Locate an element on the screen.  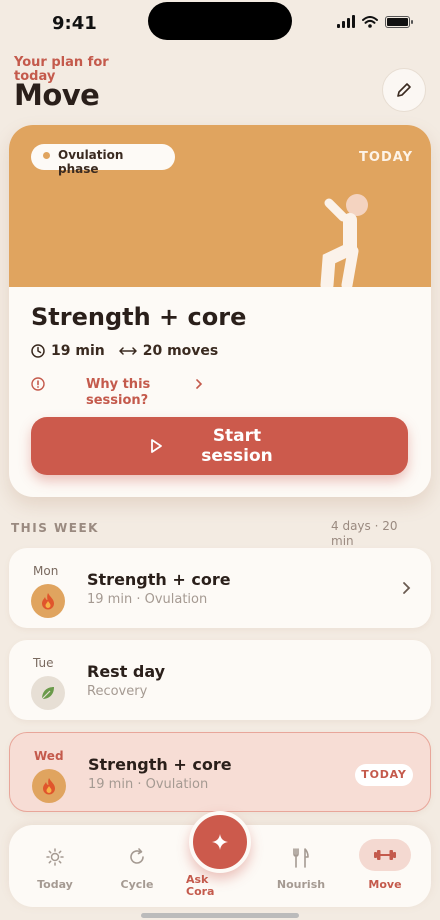
day-card-mon: Mon Strength + core 19 min · Ovulation is located at coordinates (220, 588).